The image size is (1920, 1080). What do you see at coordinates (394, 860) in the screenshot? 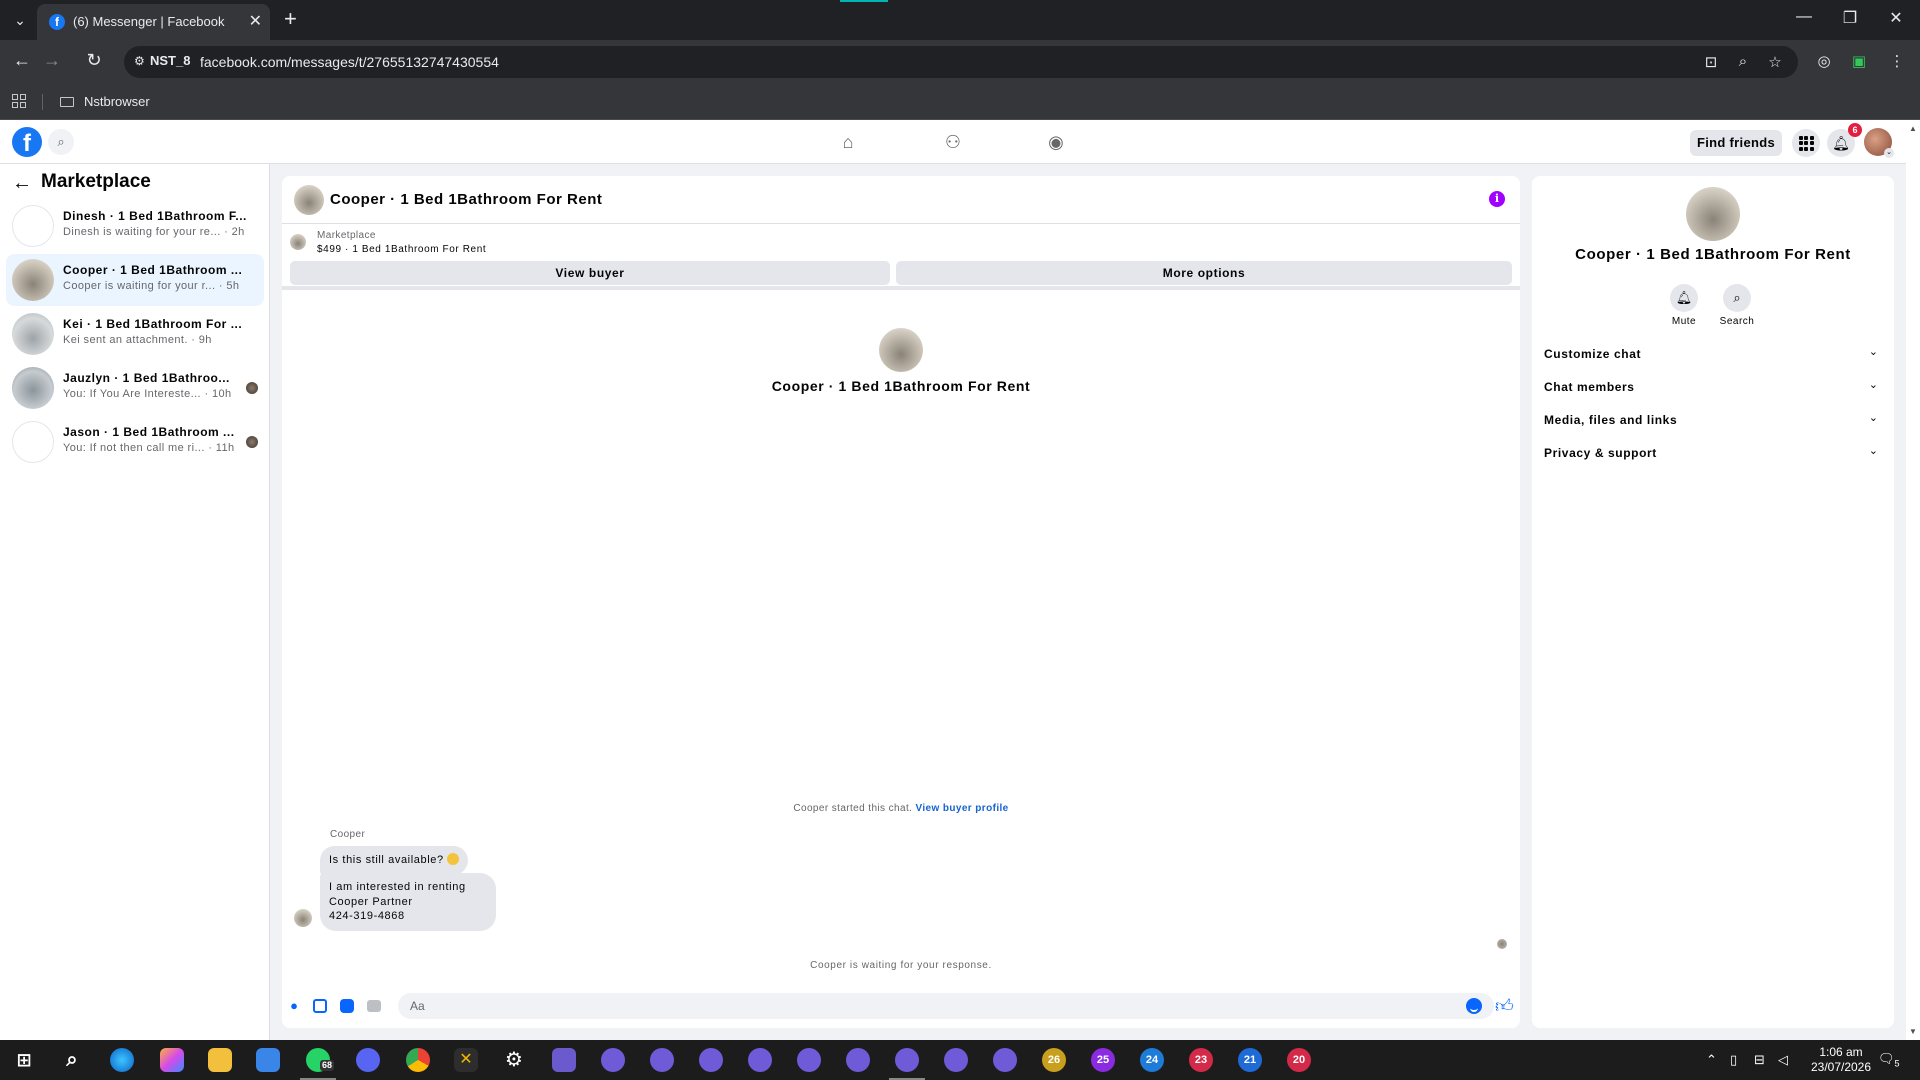
I see `message-bubble: Is this still available?` at bounding box center [394, 860].